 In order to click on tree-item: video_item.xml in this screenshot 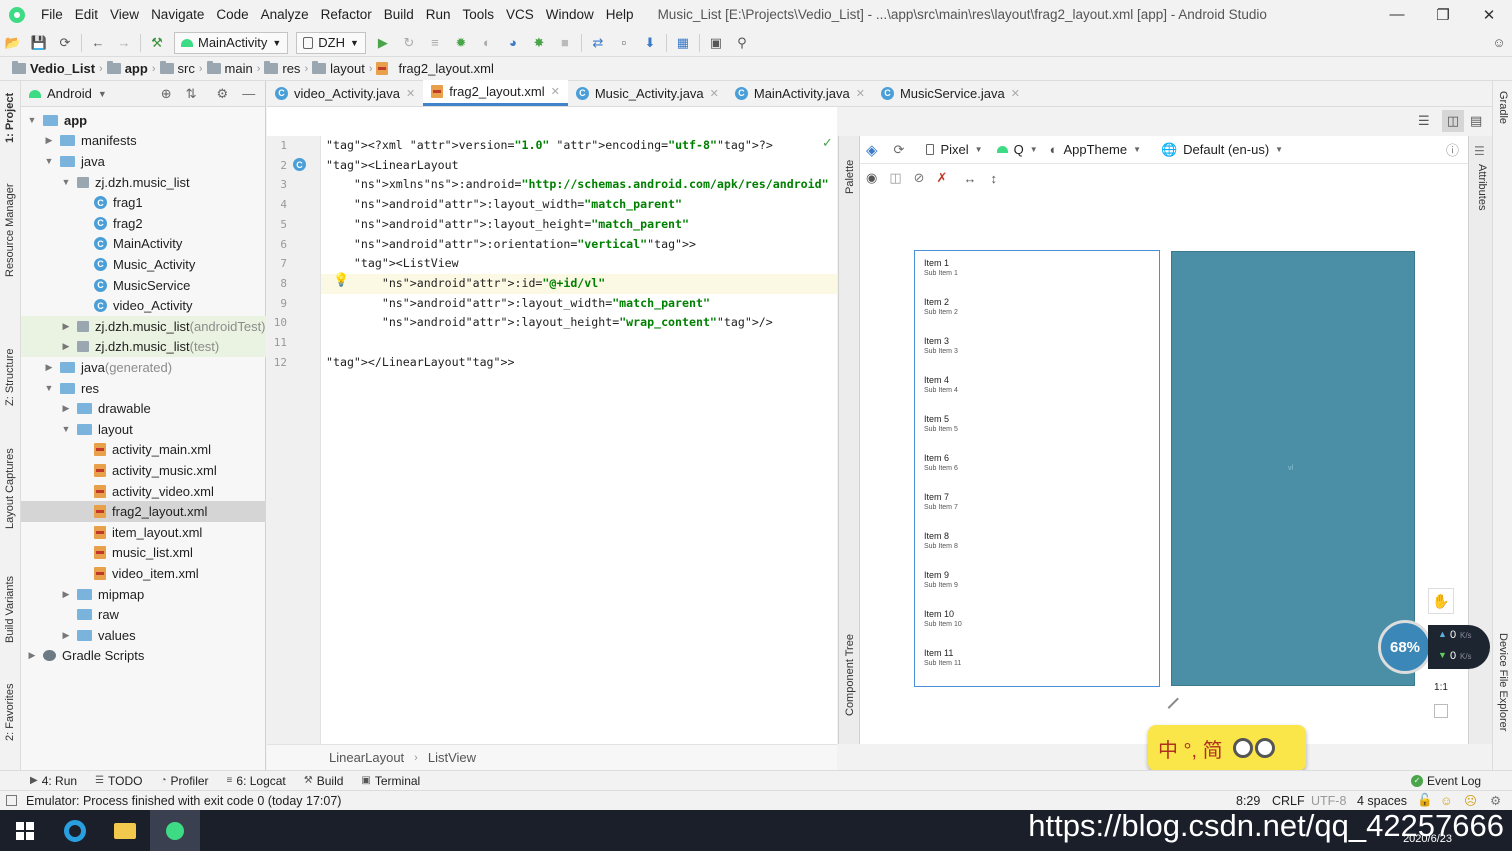, I will do `click(143, 573)`.